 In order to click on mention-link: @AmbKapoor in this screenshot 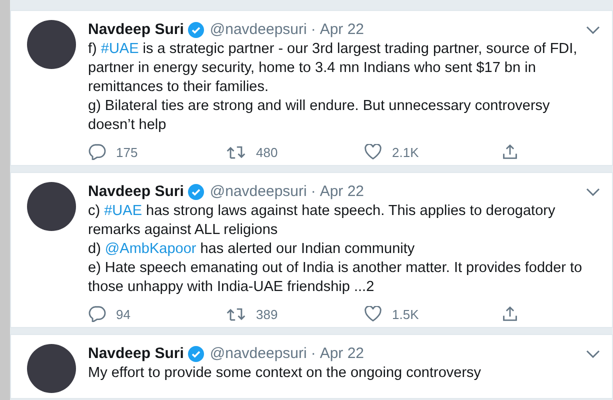, I will do `click(150, 249)`.